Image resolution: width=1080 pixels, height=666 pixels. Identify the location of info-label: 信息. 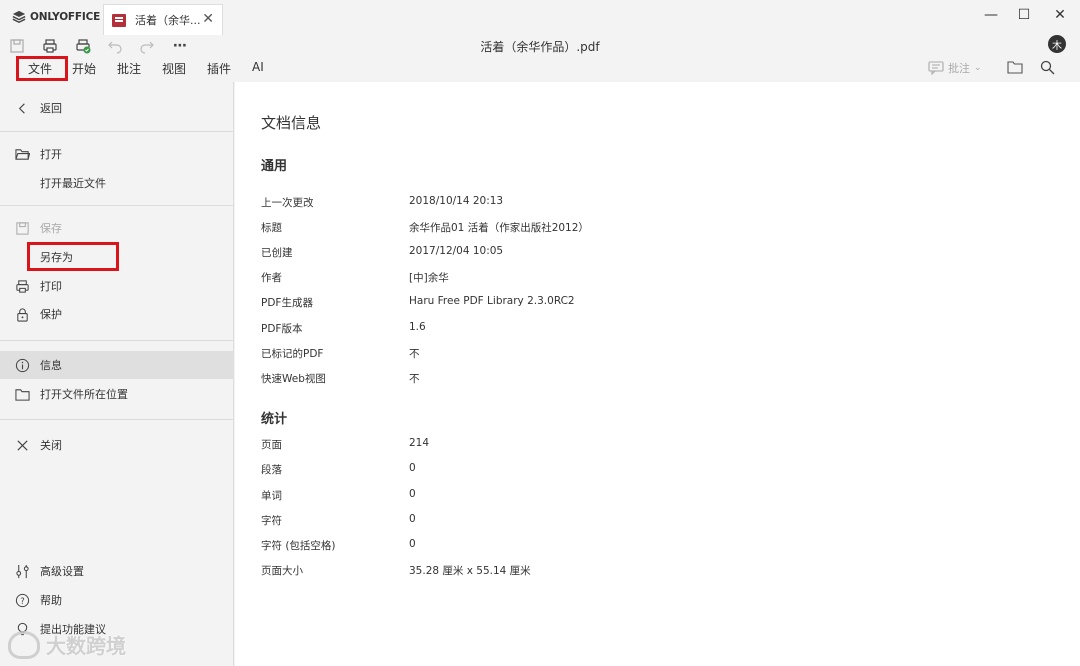
(51, 365).